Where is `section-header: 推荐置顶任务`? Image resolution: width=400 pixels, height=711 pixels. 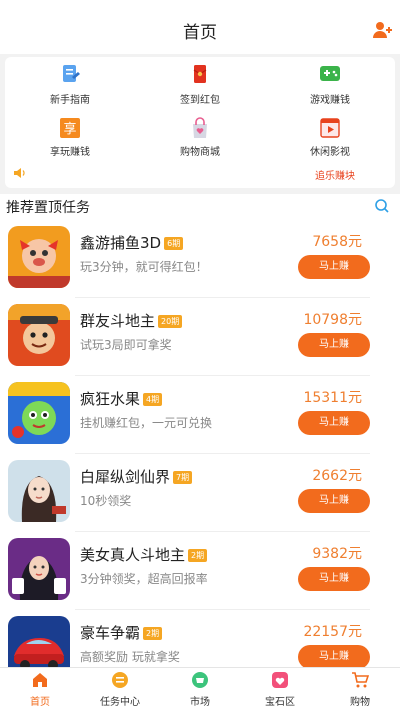
section-header: 推荐置顶任务 is located at coordinates (200, 207).